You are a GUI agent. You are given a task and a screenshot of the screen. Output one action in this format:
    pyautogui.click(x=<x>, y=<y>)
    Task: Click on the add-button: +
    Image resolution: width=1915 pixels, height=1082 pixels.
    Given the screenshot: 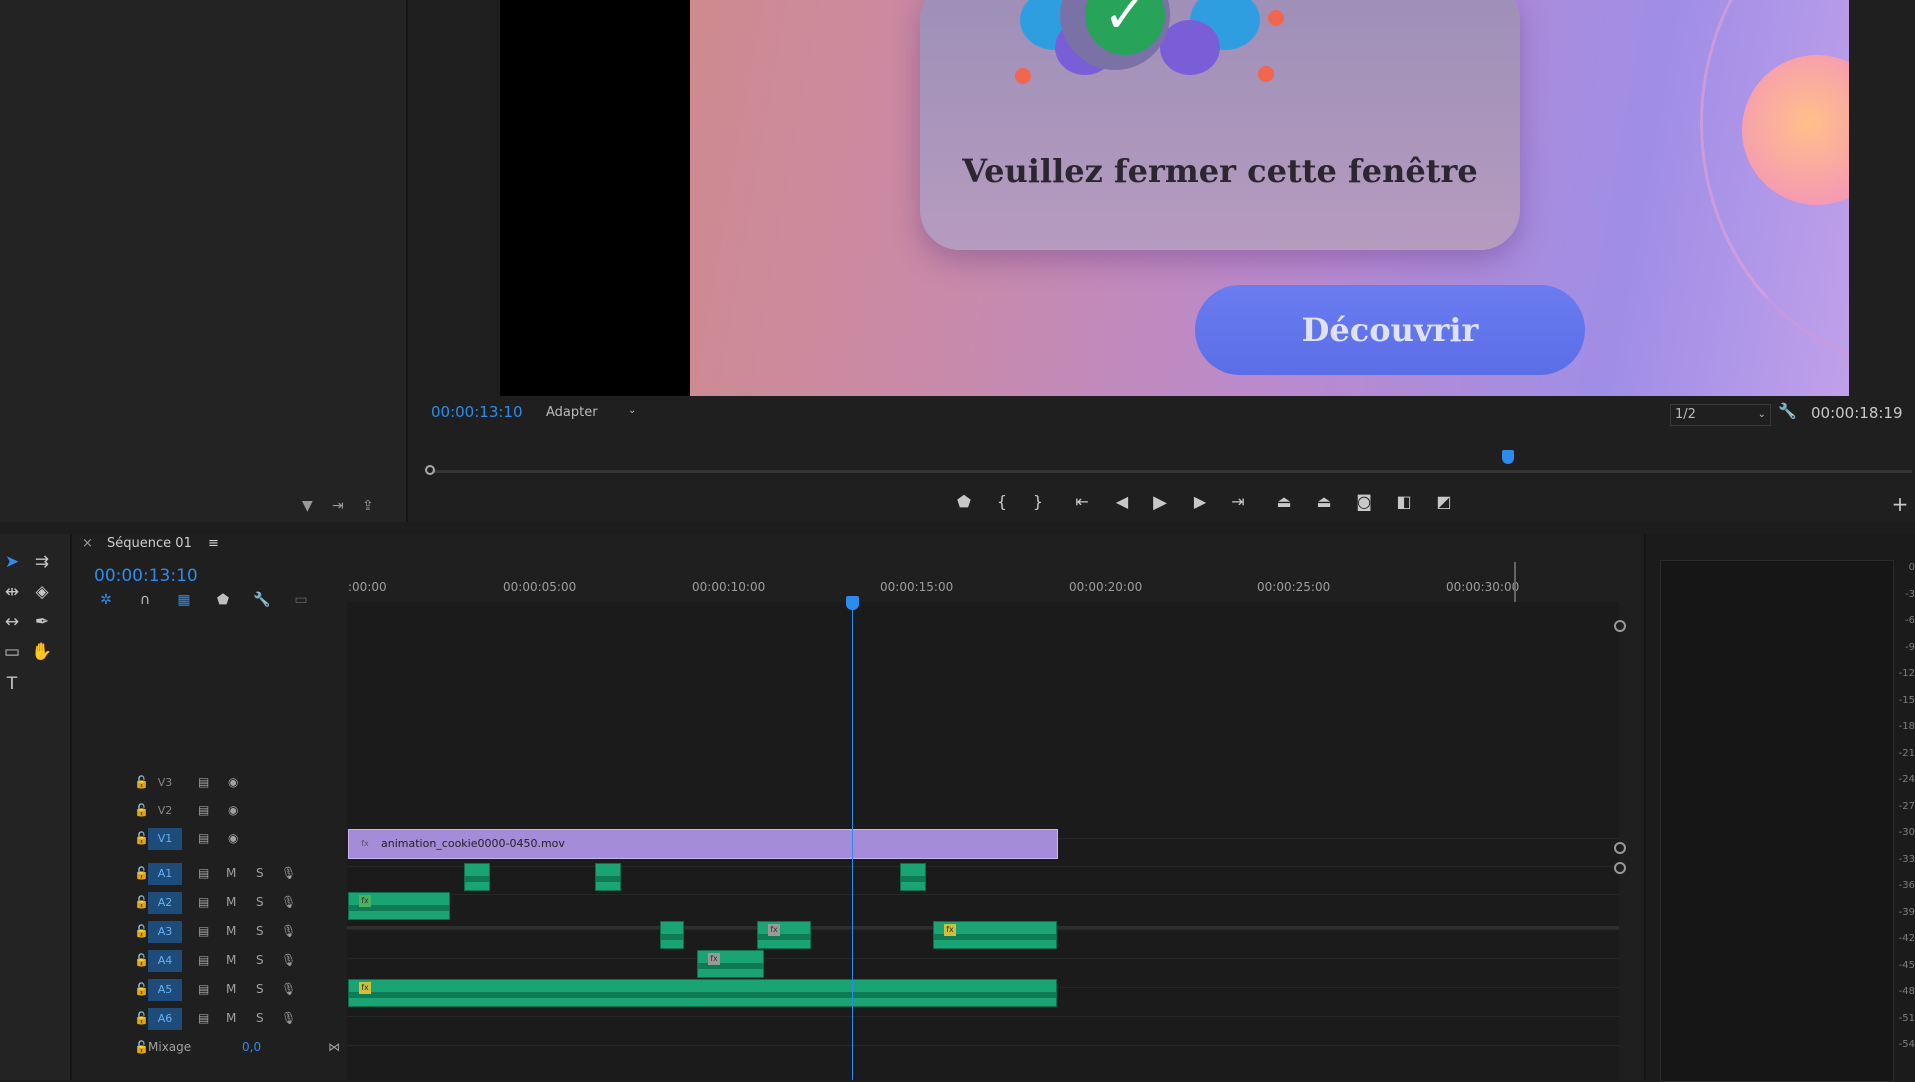 What is the action you would take?
    pyautogui.click(x=1900, y=504)
    